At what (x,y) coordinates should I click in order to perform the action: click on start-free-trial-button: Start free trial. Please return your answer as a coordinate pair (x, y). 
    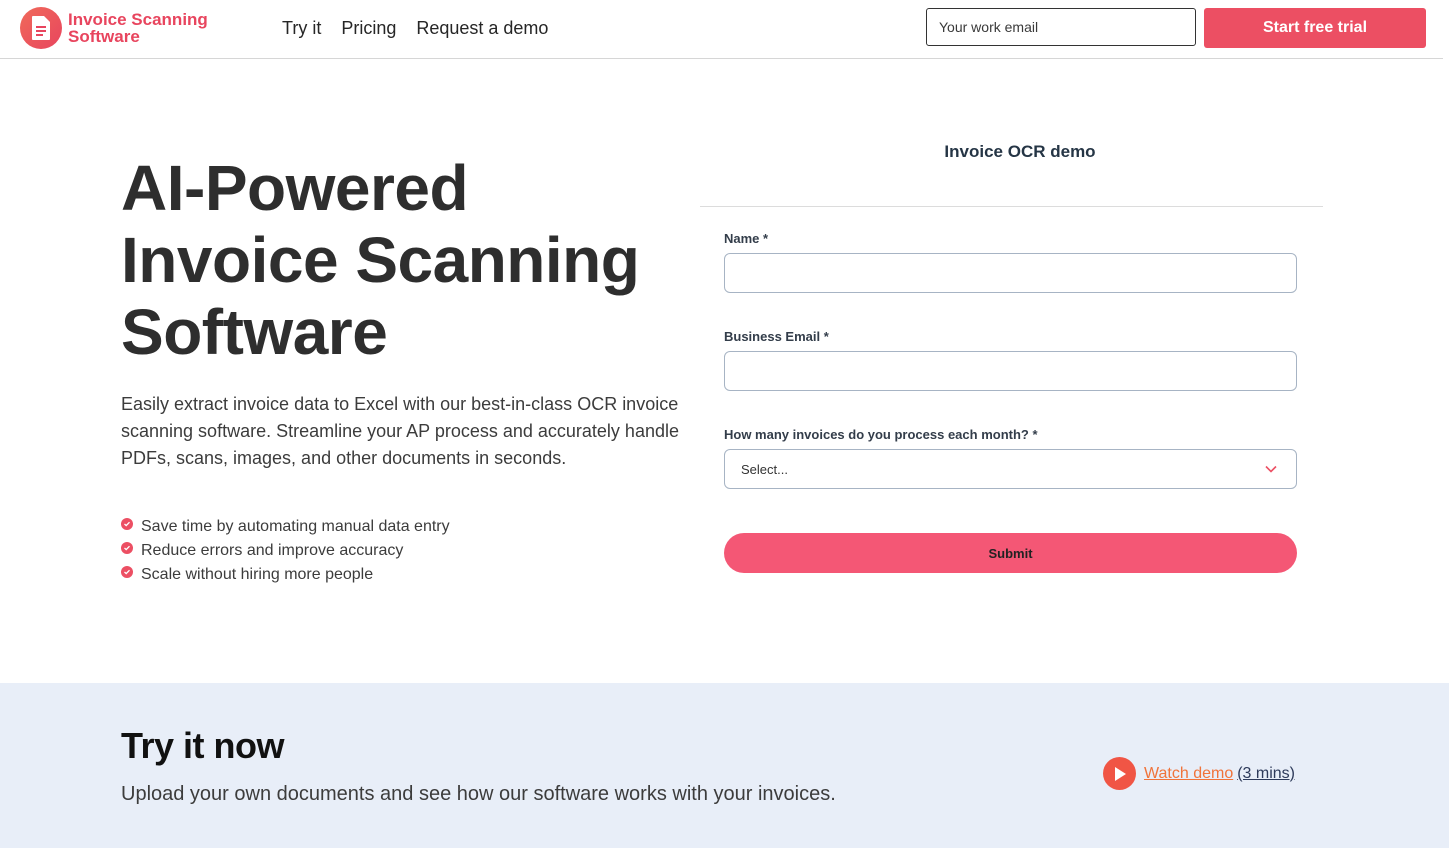
    Looking at the image, I should click on (1315, 28).